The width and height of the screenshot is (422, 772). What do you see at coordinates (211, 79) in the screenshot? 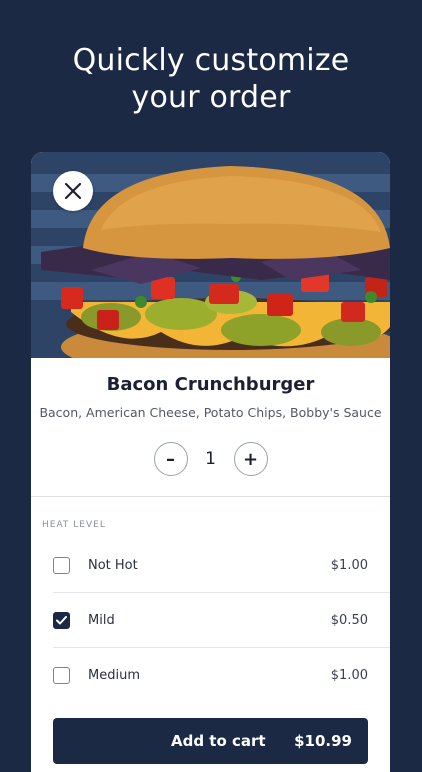
I see `headline: Quickly customize your order` at bounding box center [211, 79].